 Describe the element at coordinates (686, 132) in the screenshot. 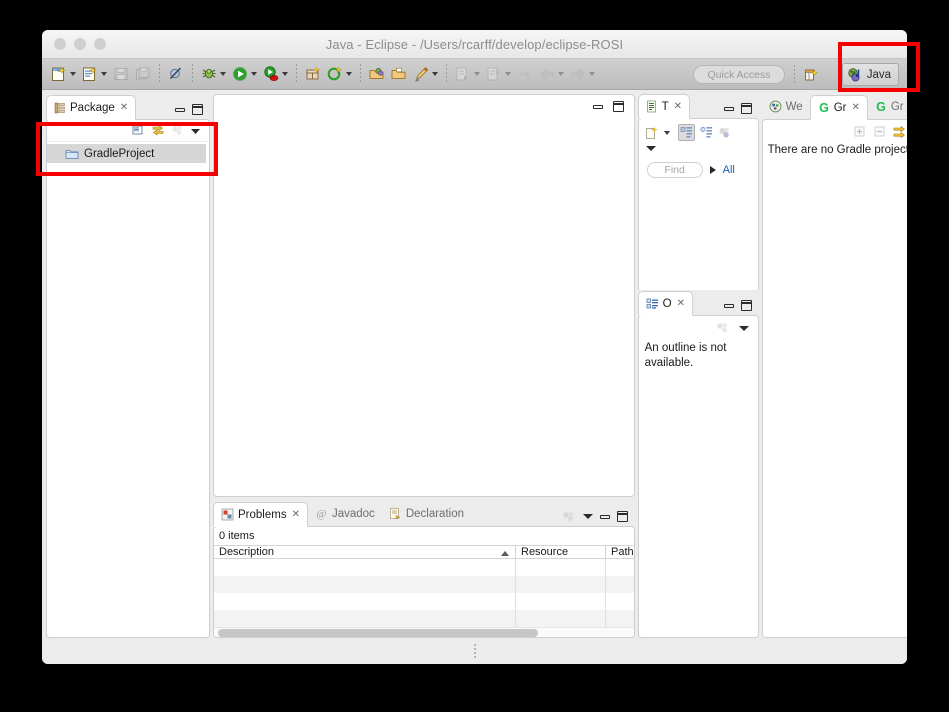

I see `categorized-presentation-icon` at that location.